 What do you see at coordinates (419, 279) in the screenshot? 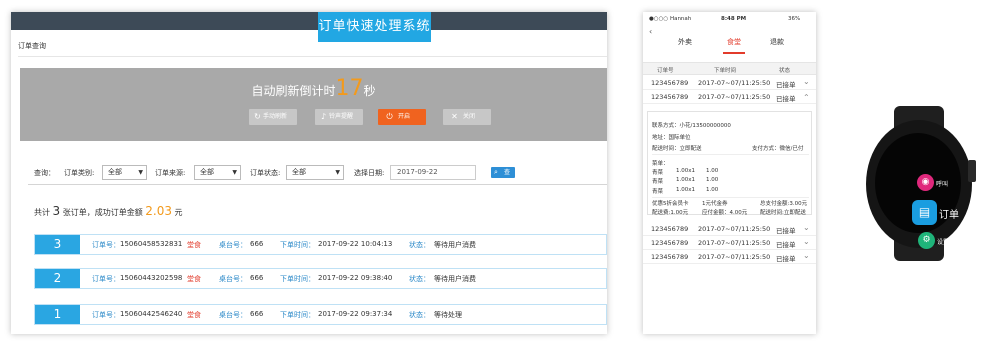
I see `order-status-label: 状态：` at bounding box center [419, 279].